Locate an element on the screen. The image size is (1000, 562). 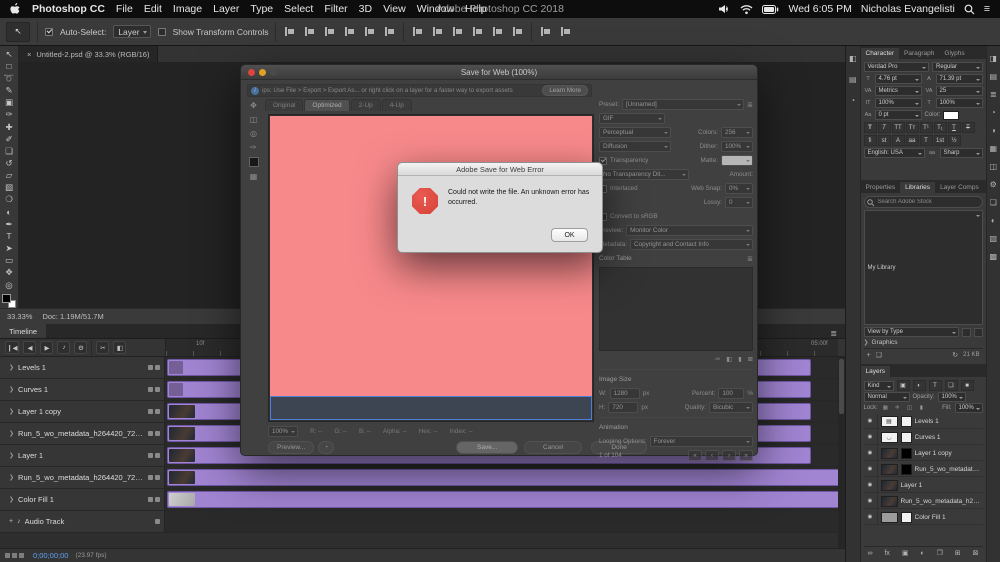
new-group-icon: ❐ is located at coordinates (940, 553).